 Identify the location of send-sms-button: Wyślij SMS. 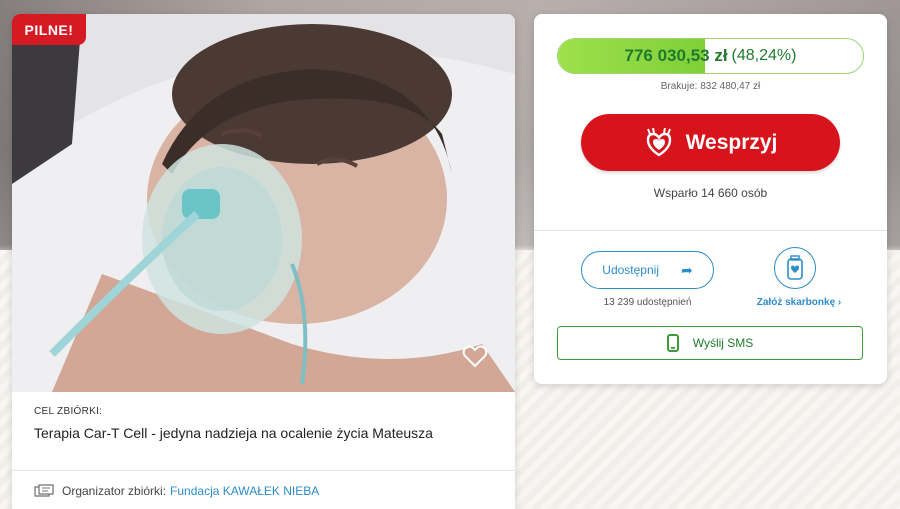
(710, 343).